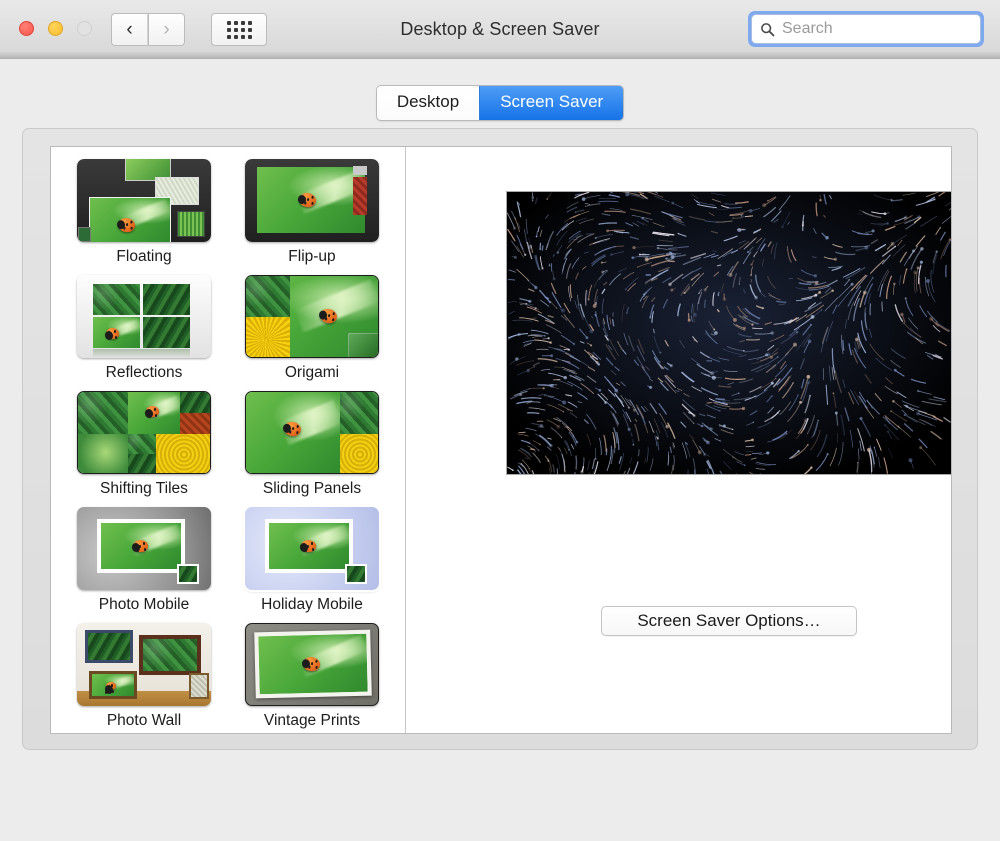  I want to click on thumbnail-reflections, so click(144, 316).